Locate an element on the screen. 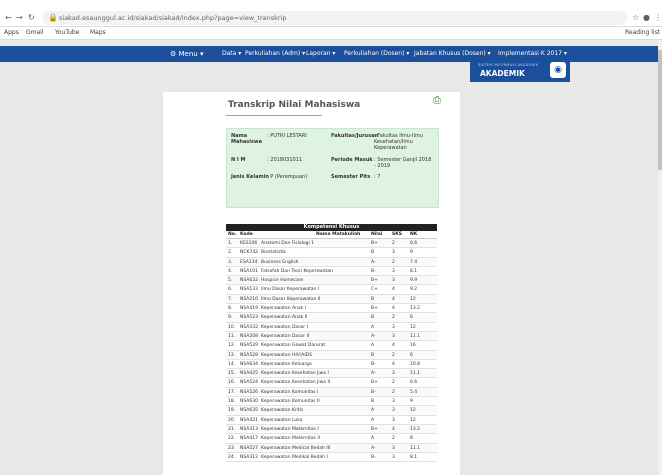 The image size is (662, 475). cell-nk: 13.2 is located at coordinates (415, 429).